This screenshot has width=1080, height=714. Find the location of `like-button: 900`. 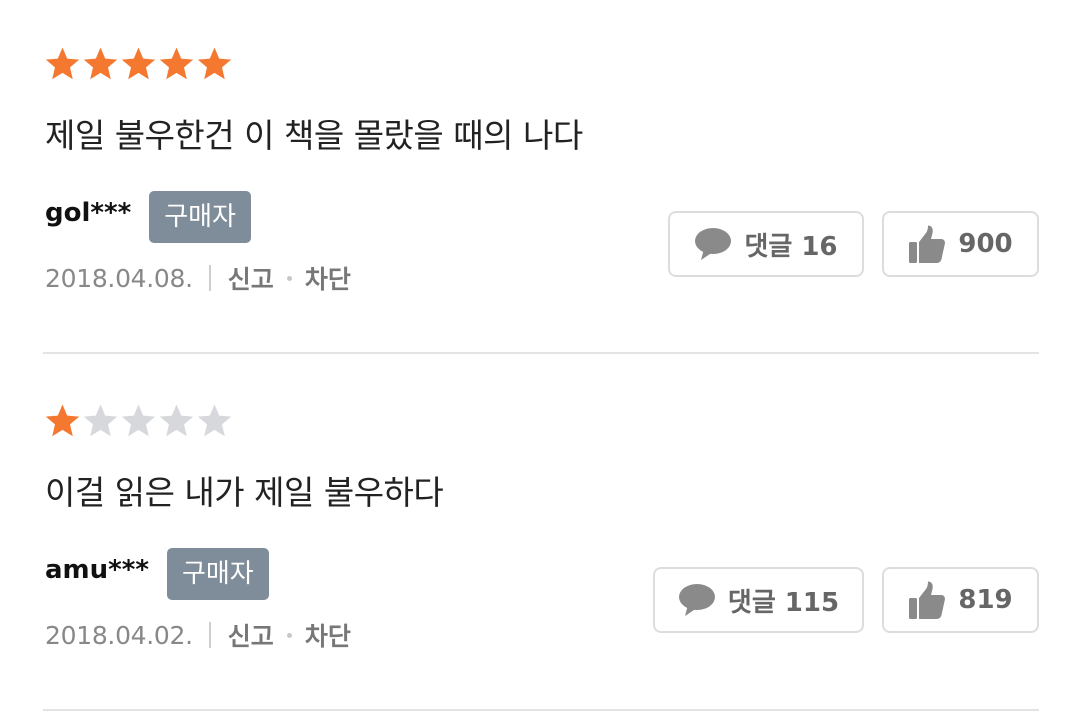

like-button: 900 is located at coordinates (960, 244).